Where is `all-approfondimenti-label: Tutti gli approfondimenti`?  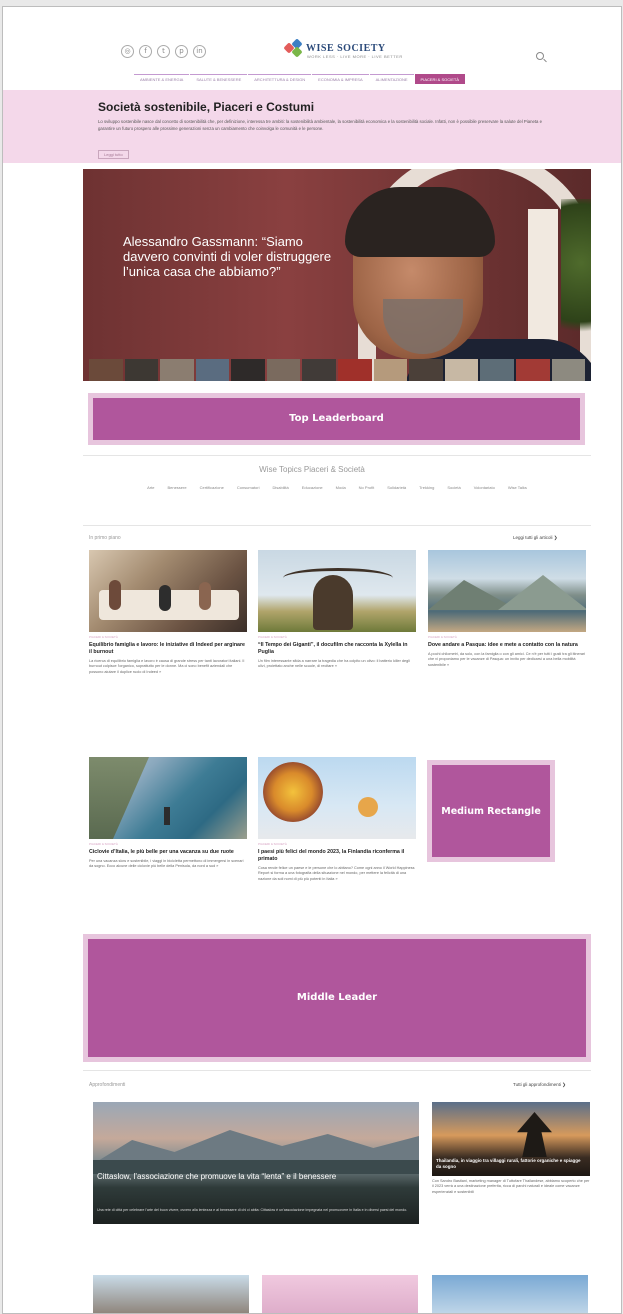
all-approfondimenti-label: Tutti gli approfondimenti is located at coordinates (537, 1084).